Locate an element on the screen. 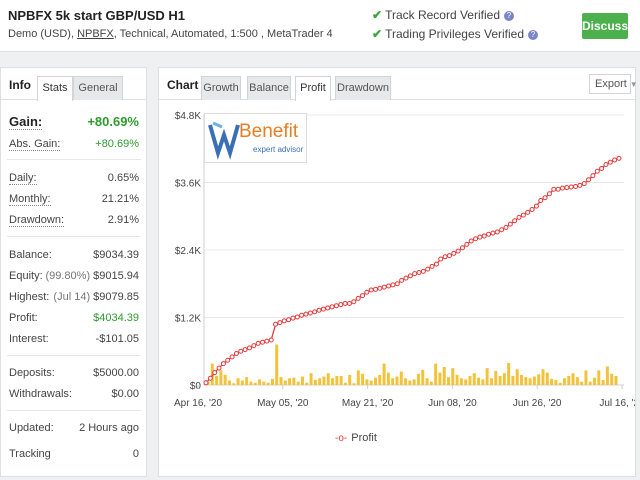  x-tick-label: May 21, '20 is located at coordinates (368, 403).